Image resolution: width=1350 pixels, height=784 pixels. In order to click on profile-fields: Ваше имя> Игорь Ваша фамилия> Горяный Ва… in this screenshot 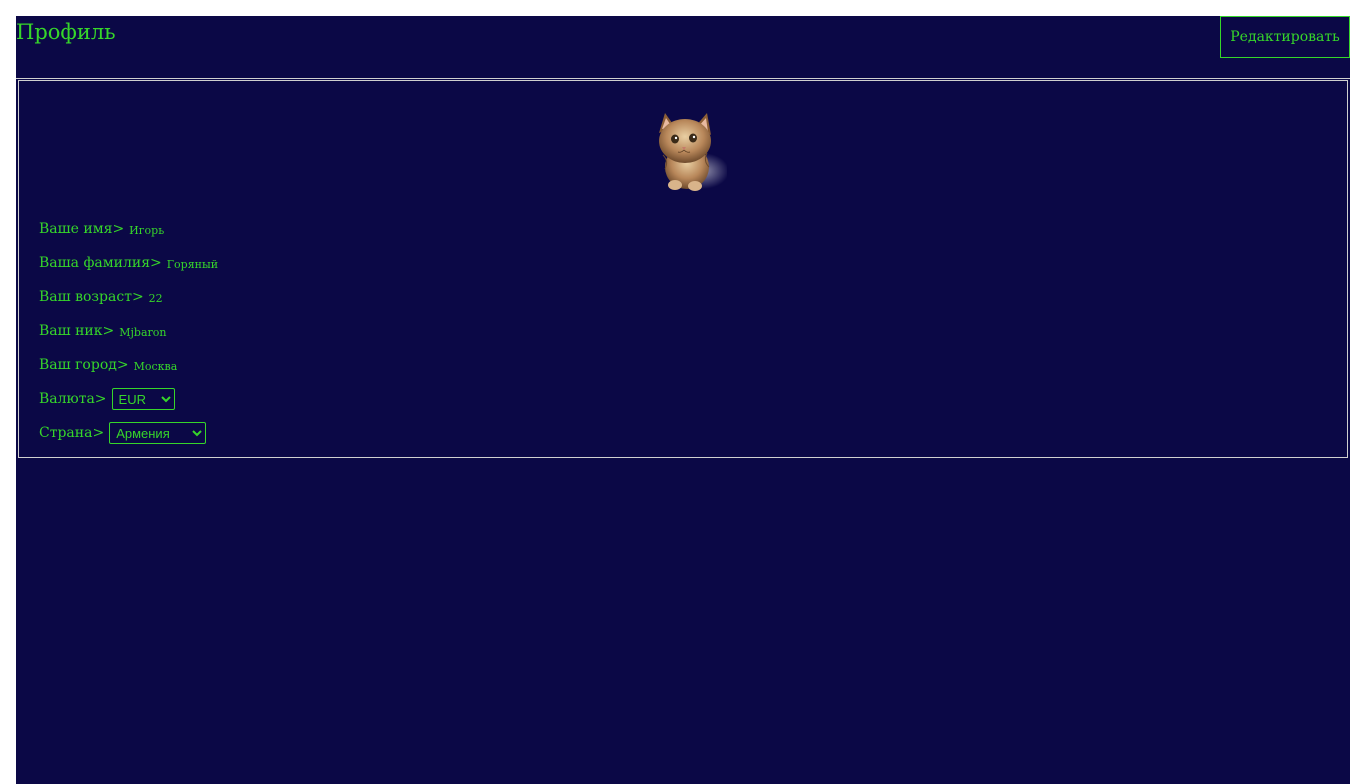, I will do `click(128, 331)`.